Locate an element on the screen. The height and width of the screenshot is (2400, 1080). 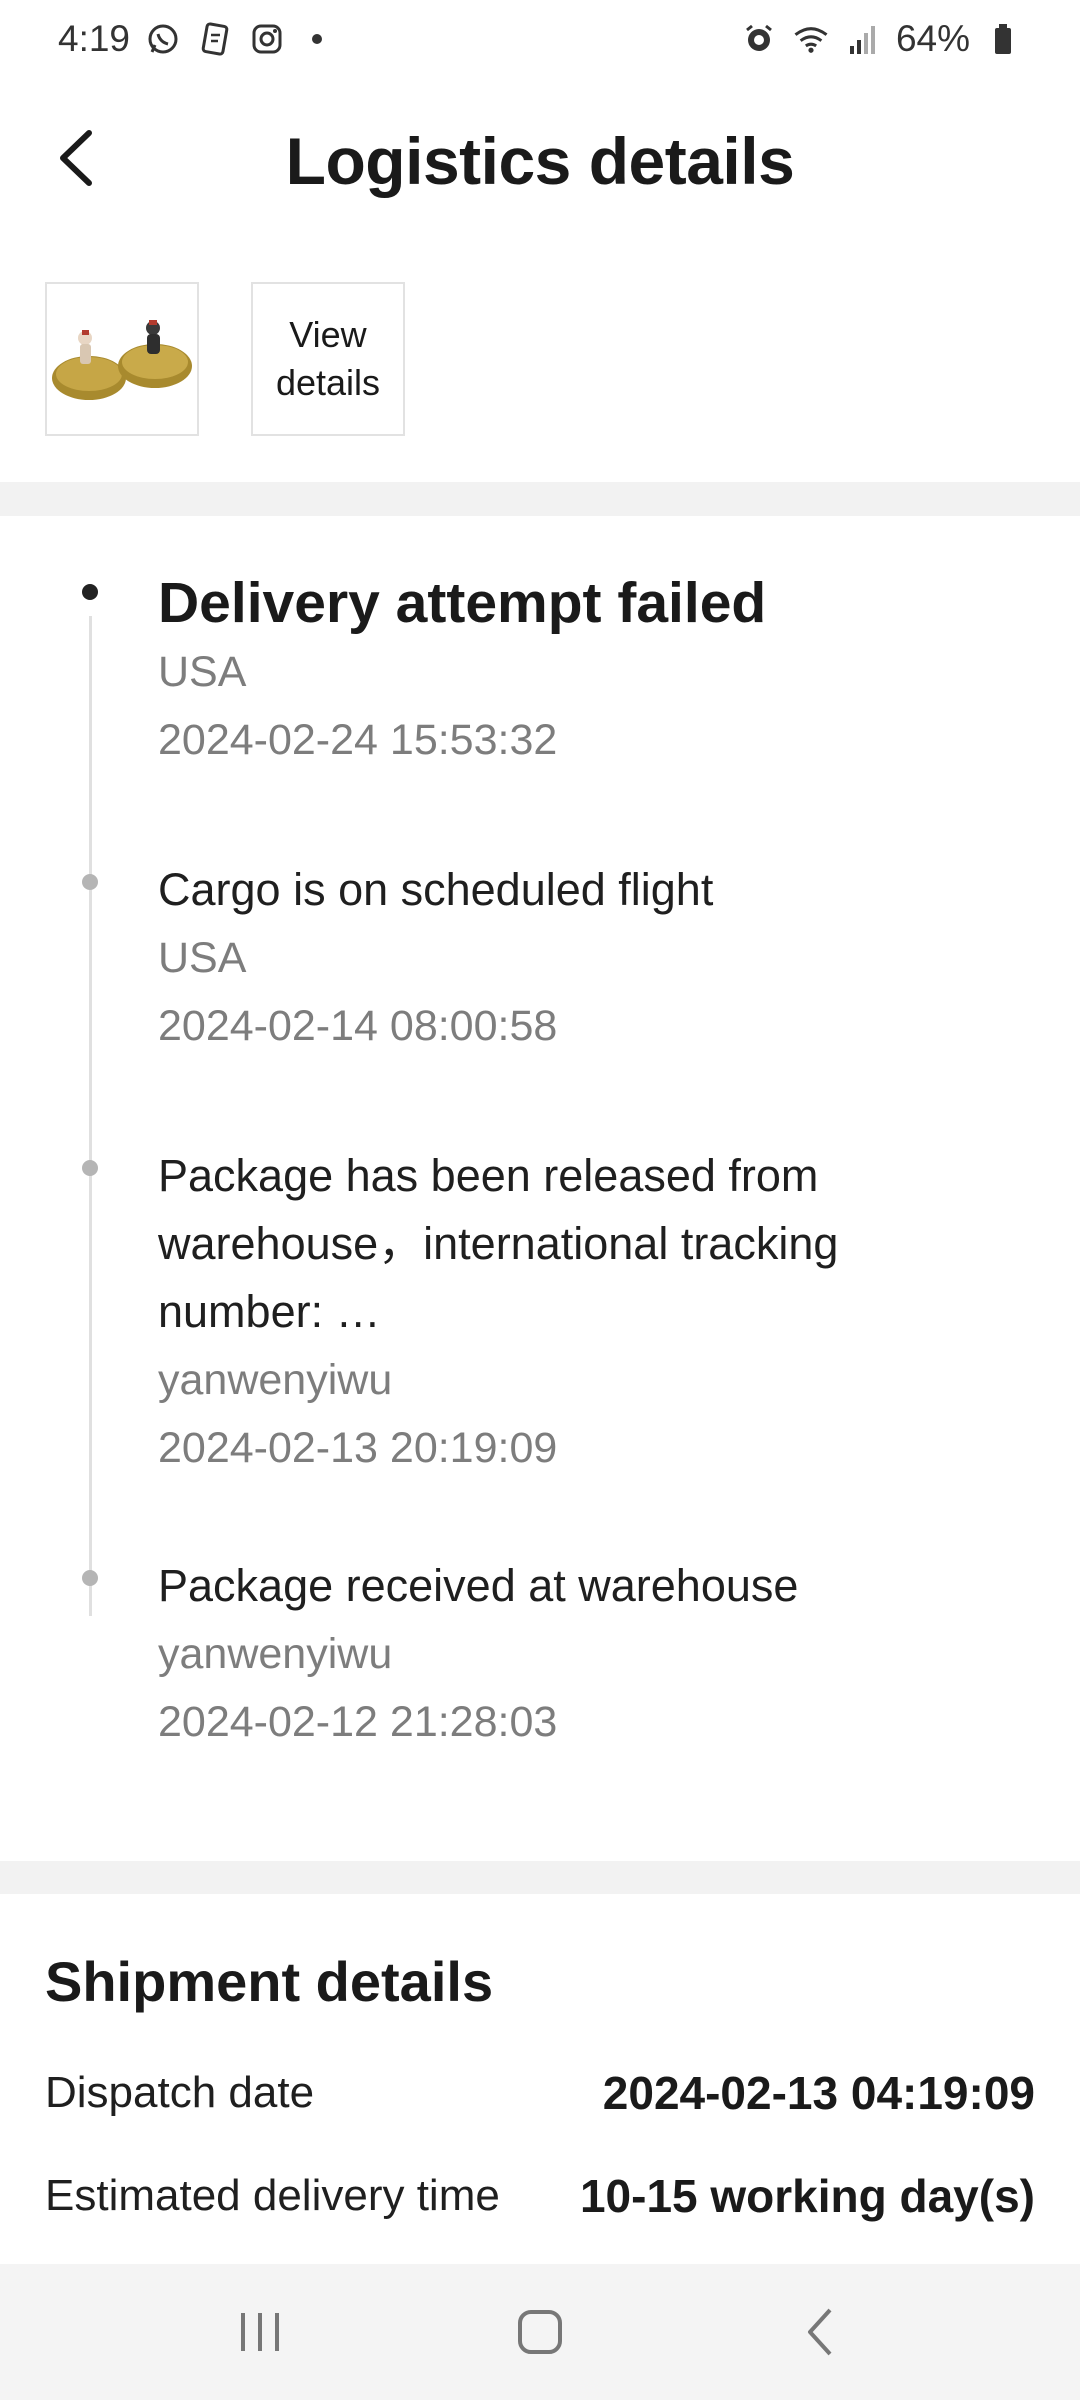
delivery-time-value: 10-15 working day(s) is located at coordinates (807, 2196).